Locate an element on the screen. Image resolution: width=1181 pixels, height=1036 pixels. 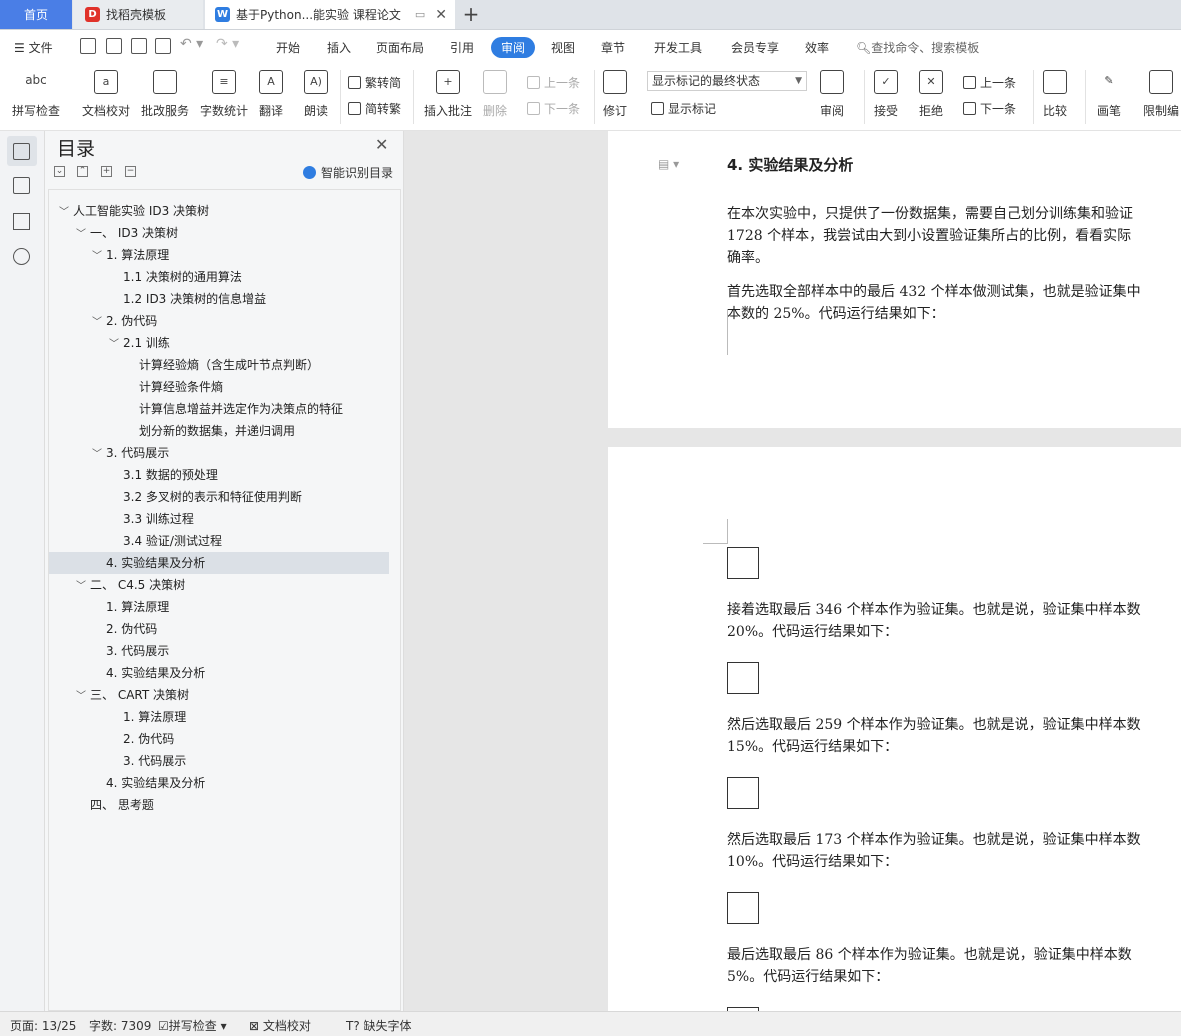
toc-item: ﹀ 一、 ID3 决策树 is located at coordinates (219, 233).